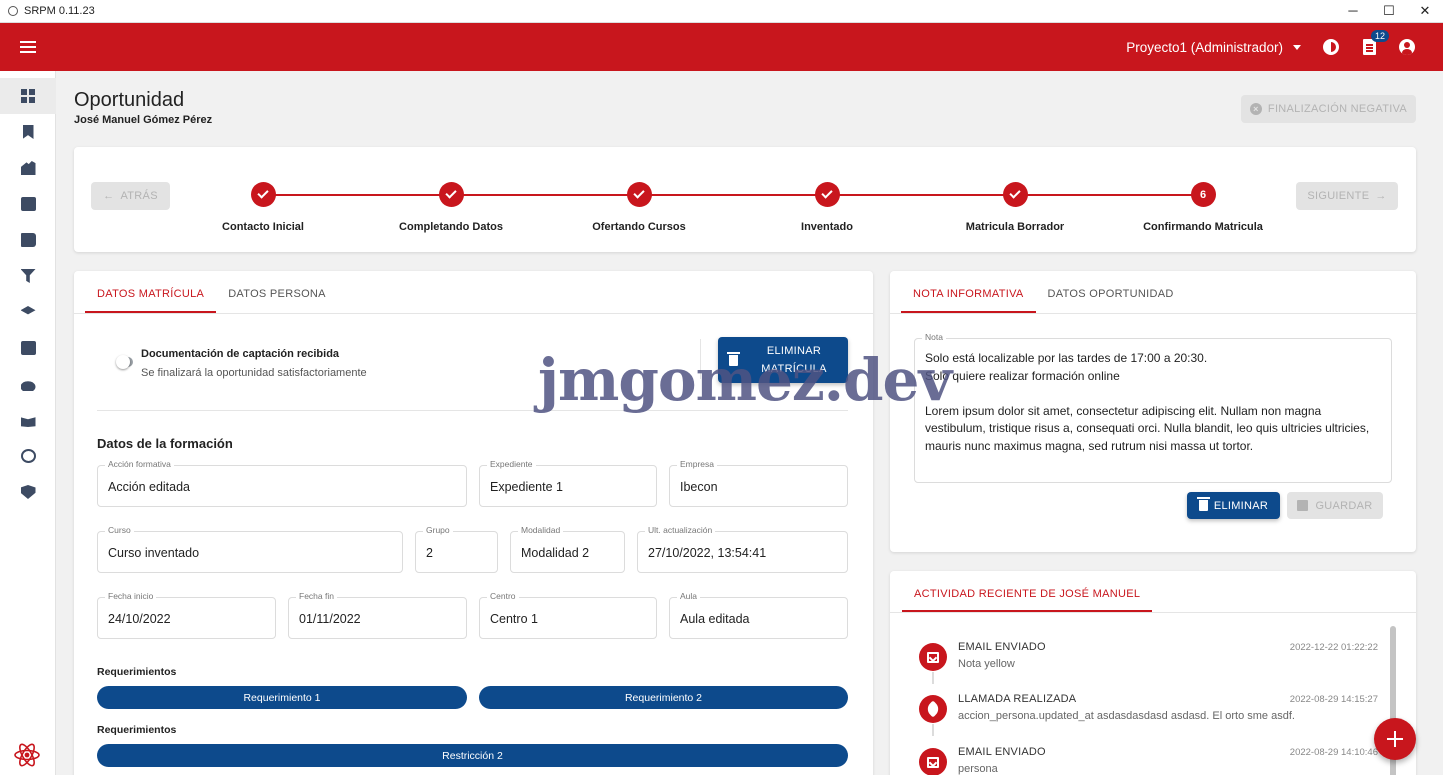 The image size is (1443, 775). What do you see at coordinates (277, 292) in the screenshot?
I see `tab-datos-persona: DATOS PERSONA` at bounding box center [277, 292].